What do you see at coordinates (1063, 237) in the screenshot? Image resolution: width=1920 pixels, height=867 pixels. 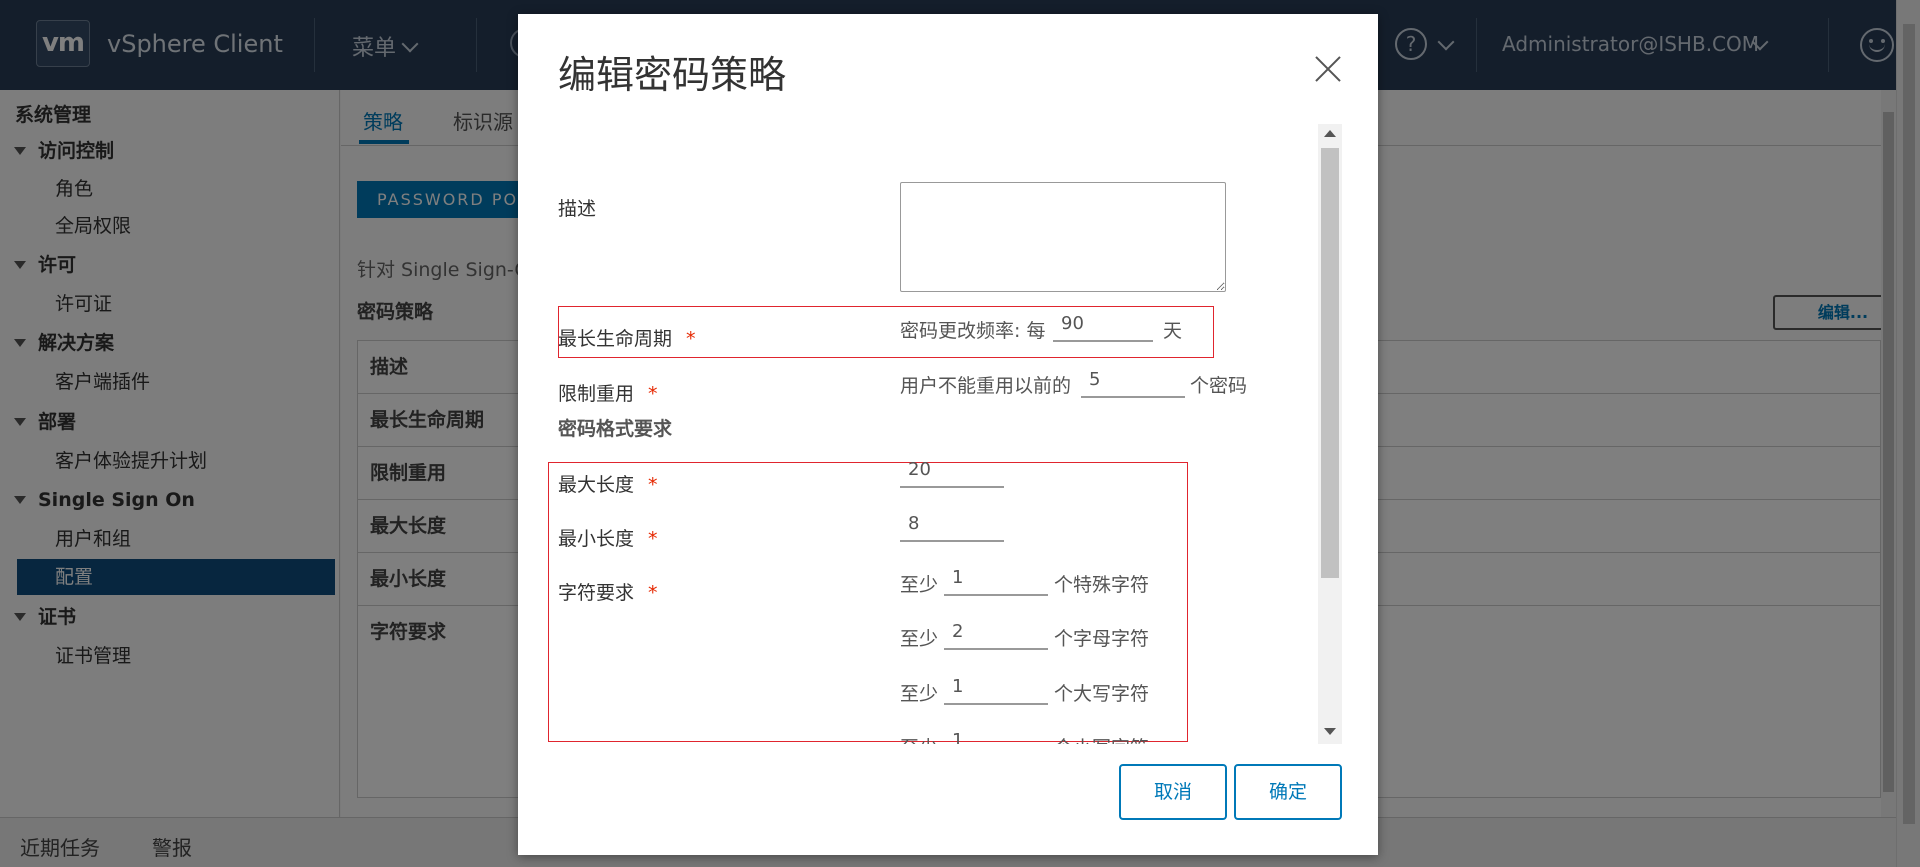 I see `description-field` at bounding box center [1063, 237].